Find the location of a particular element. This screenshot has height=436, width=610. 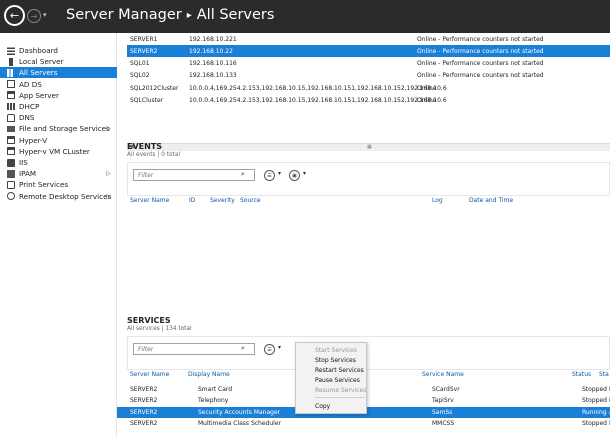

hyper-v-icon is located at coordinates (11, 140).